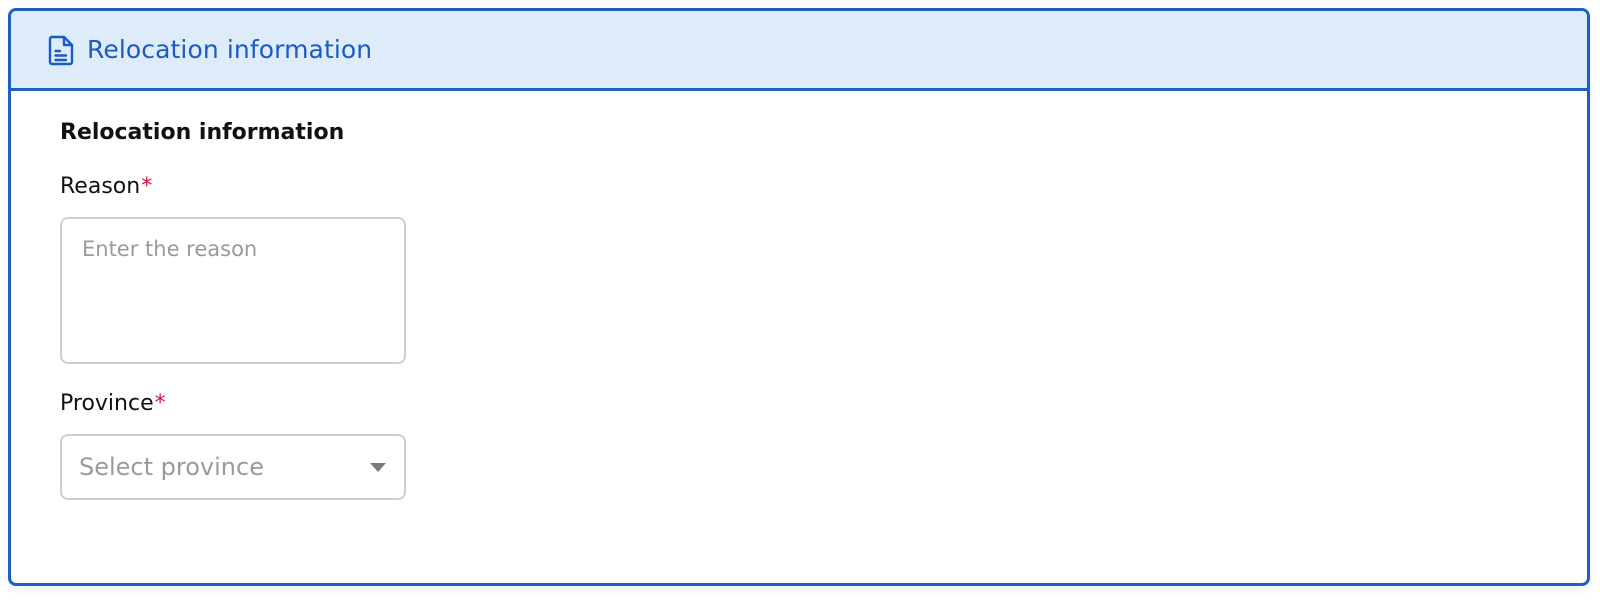 The height and width of the screenshot is (608, 1600). What do you see at coordinates (823, 404) in the screenshot?
I see `province-label: Province*` at bounding box center [823, 404].